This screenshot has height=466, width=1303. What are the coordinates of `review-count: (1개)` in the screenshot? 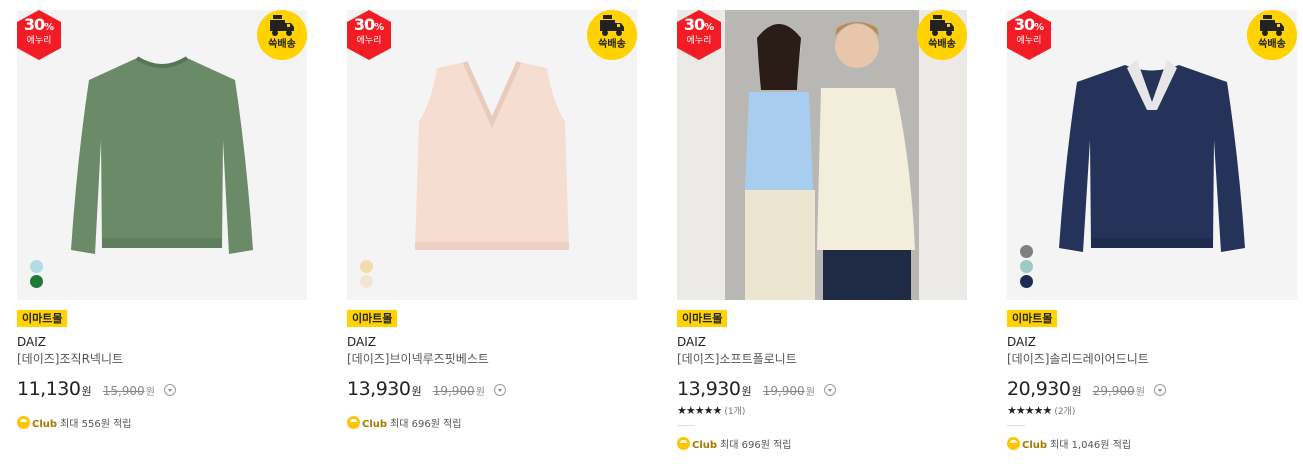 It's located at (735, 412).